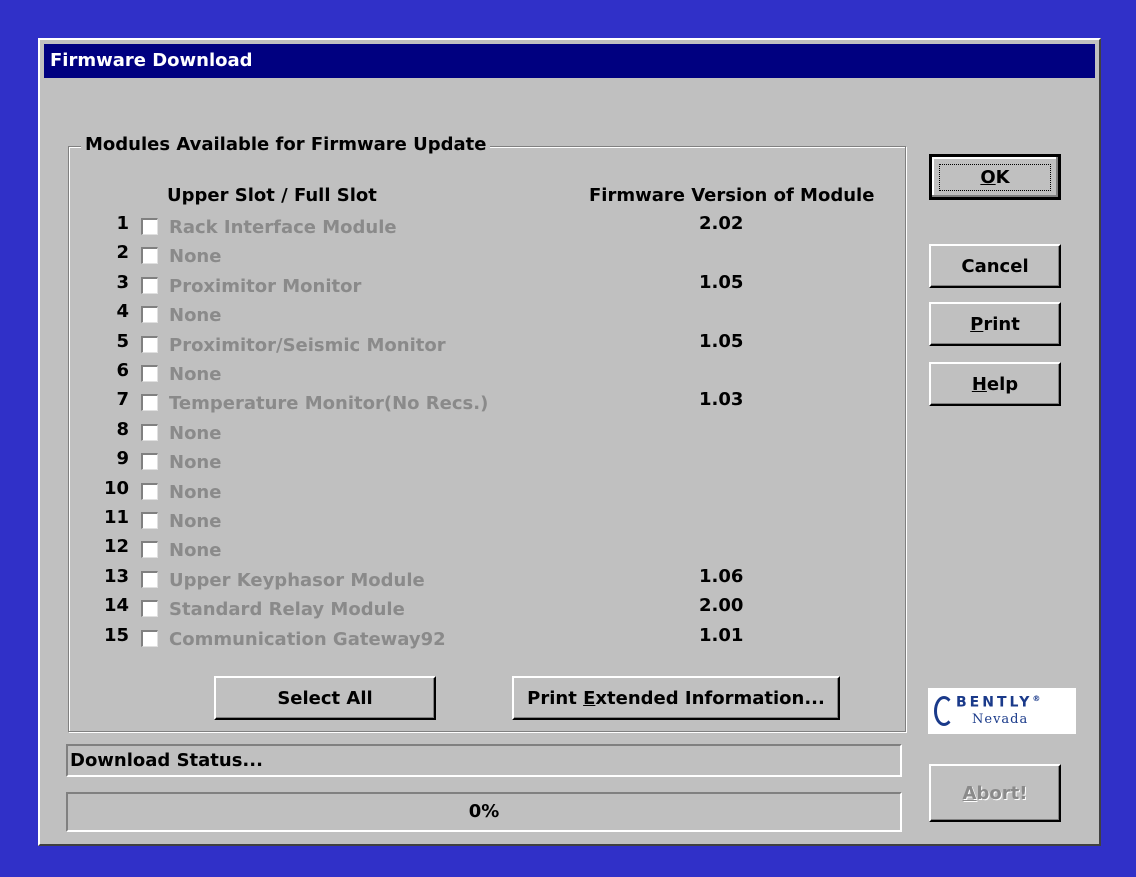 The height and width of the screenshot is (877, 1136). I want to click on module-name: Standard Relay Module, so click(287, 610).